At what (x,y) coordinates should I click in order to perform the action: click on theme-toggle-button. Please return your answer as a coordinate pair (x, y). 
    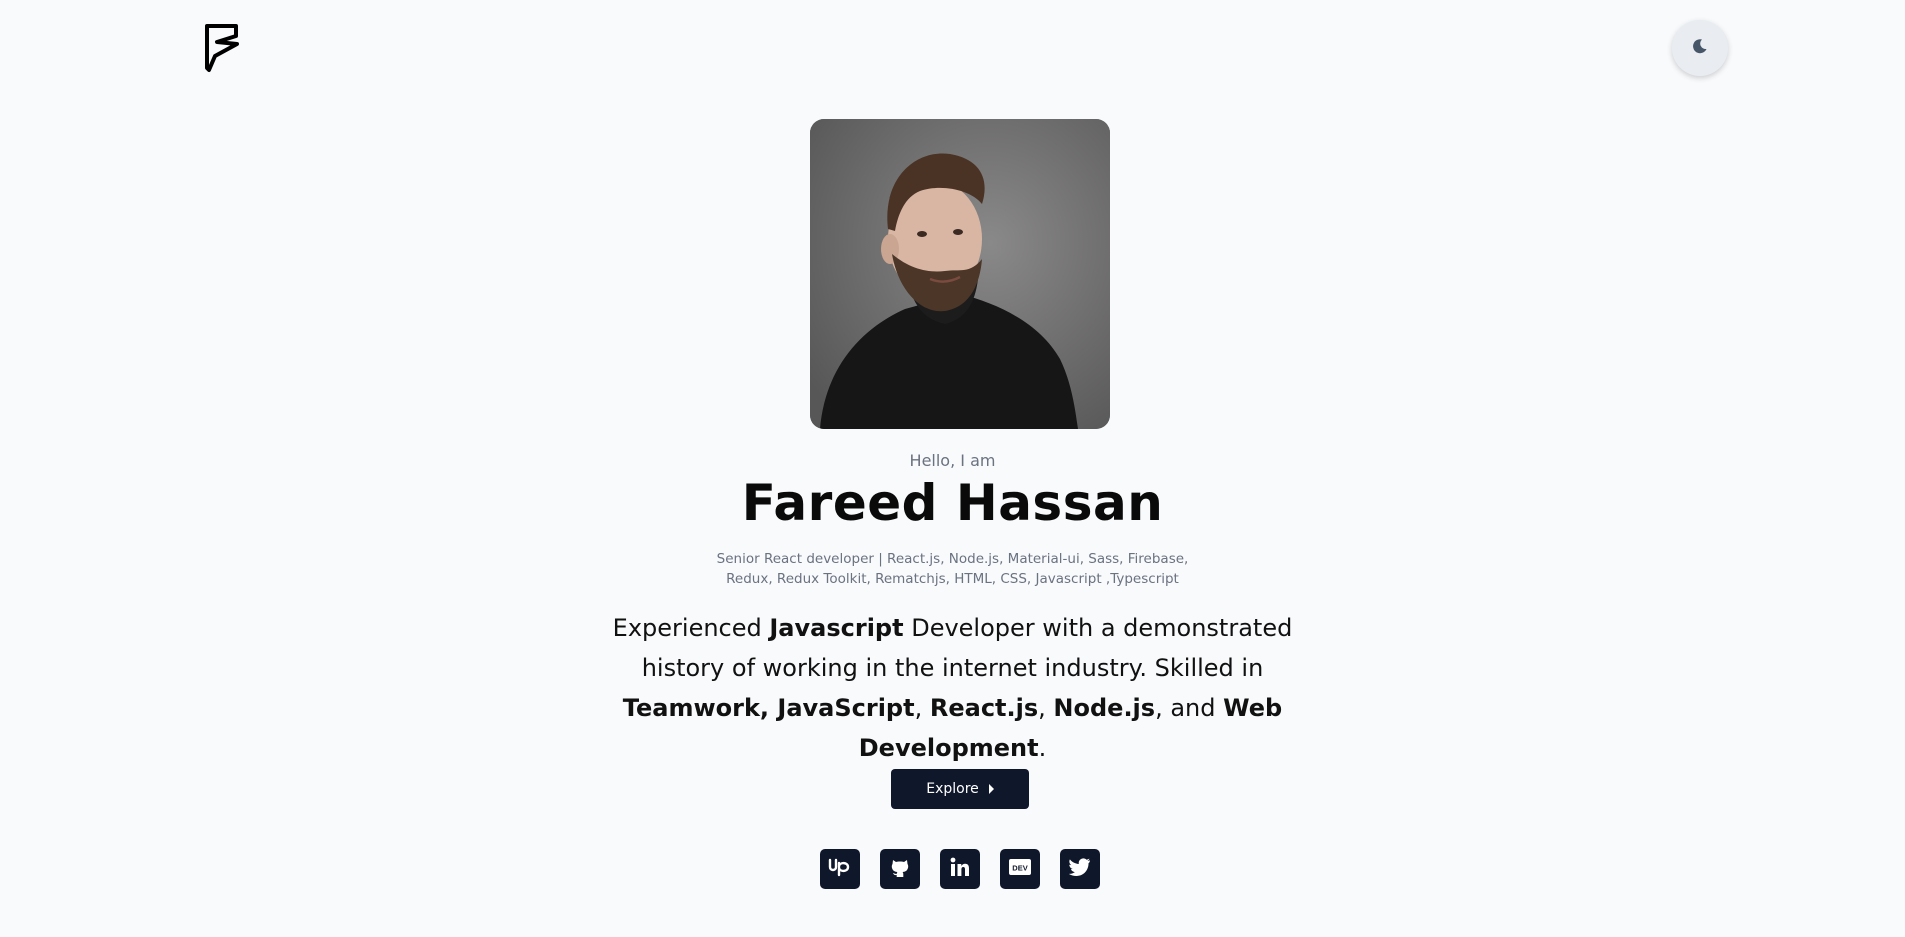
    Looking at the image, I should click on (1700, 48).